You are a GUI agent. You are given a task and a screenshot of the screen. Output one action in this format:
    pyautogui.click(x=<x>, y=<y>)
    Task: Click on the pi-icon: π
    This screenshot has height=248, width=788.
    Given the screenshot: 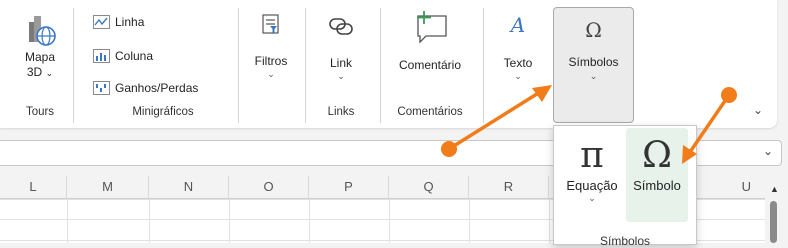 What is the action you would take?
    pyautogui.click(x=592, y=155)
    